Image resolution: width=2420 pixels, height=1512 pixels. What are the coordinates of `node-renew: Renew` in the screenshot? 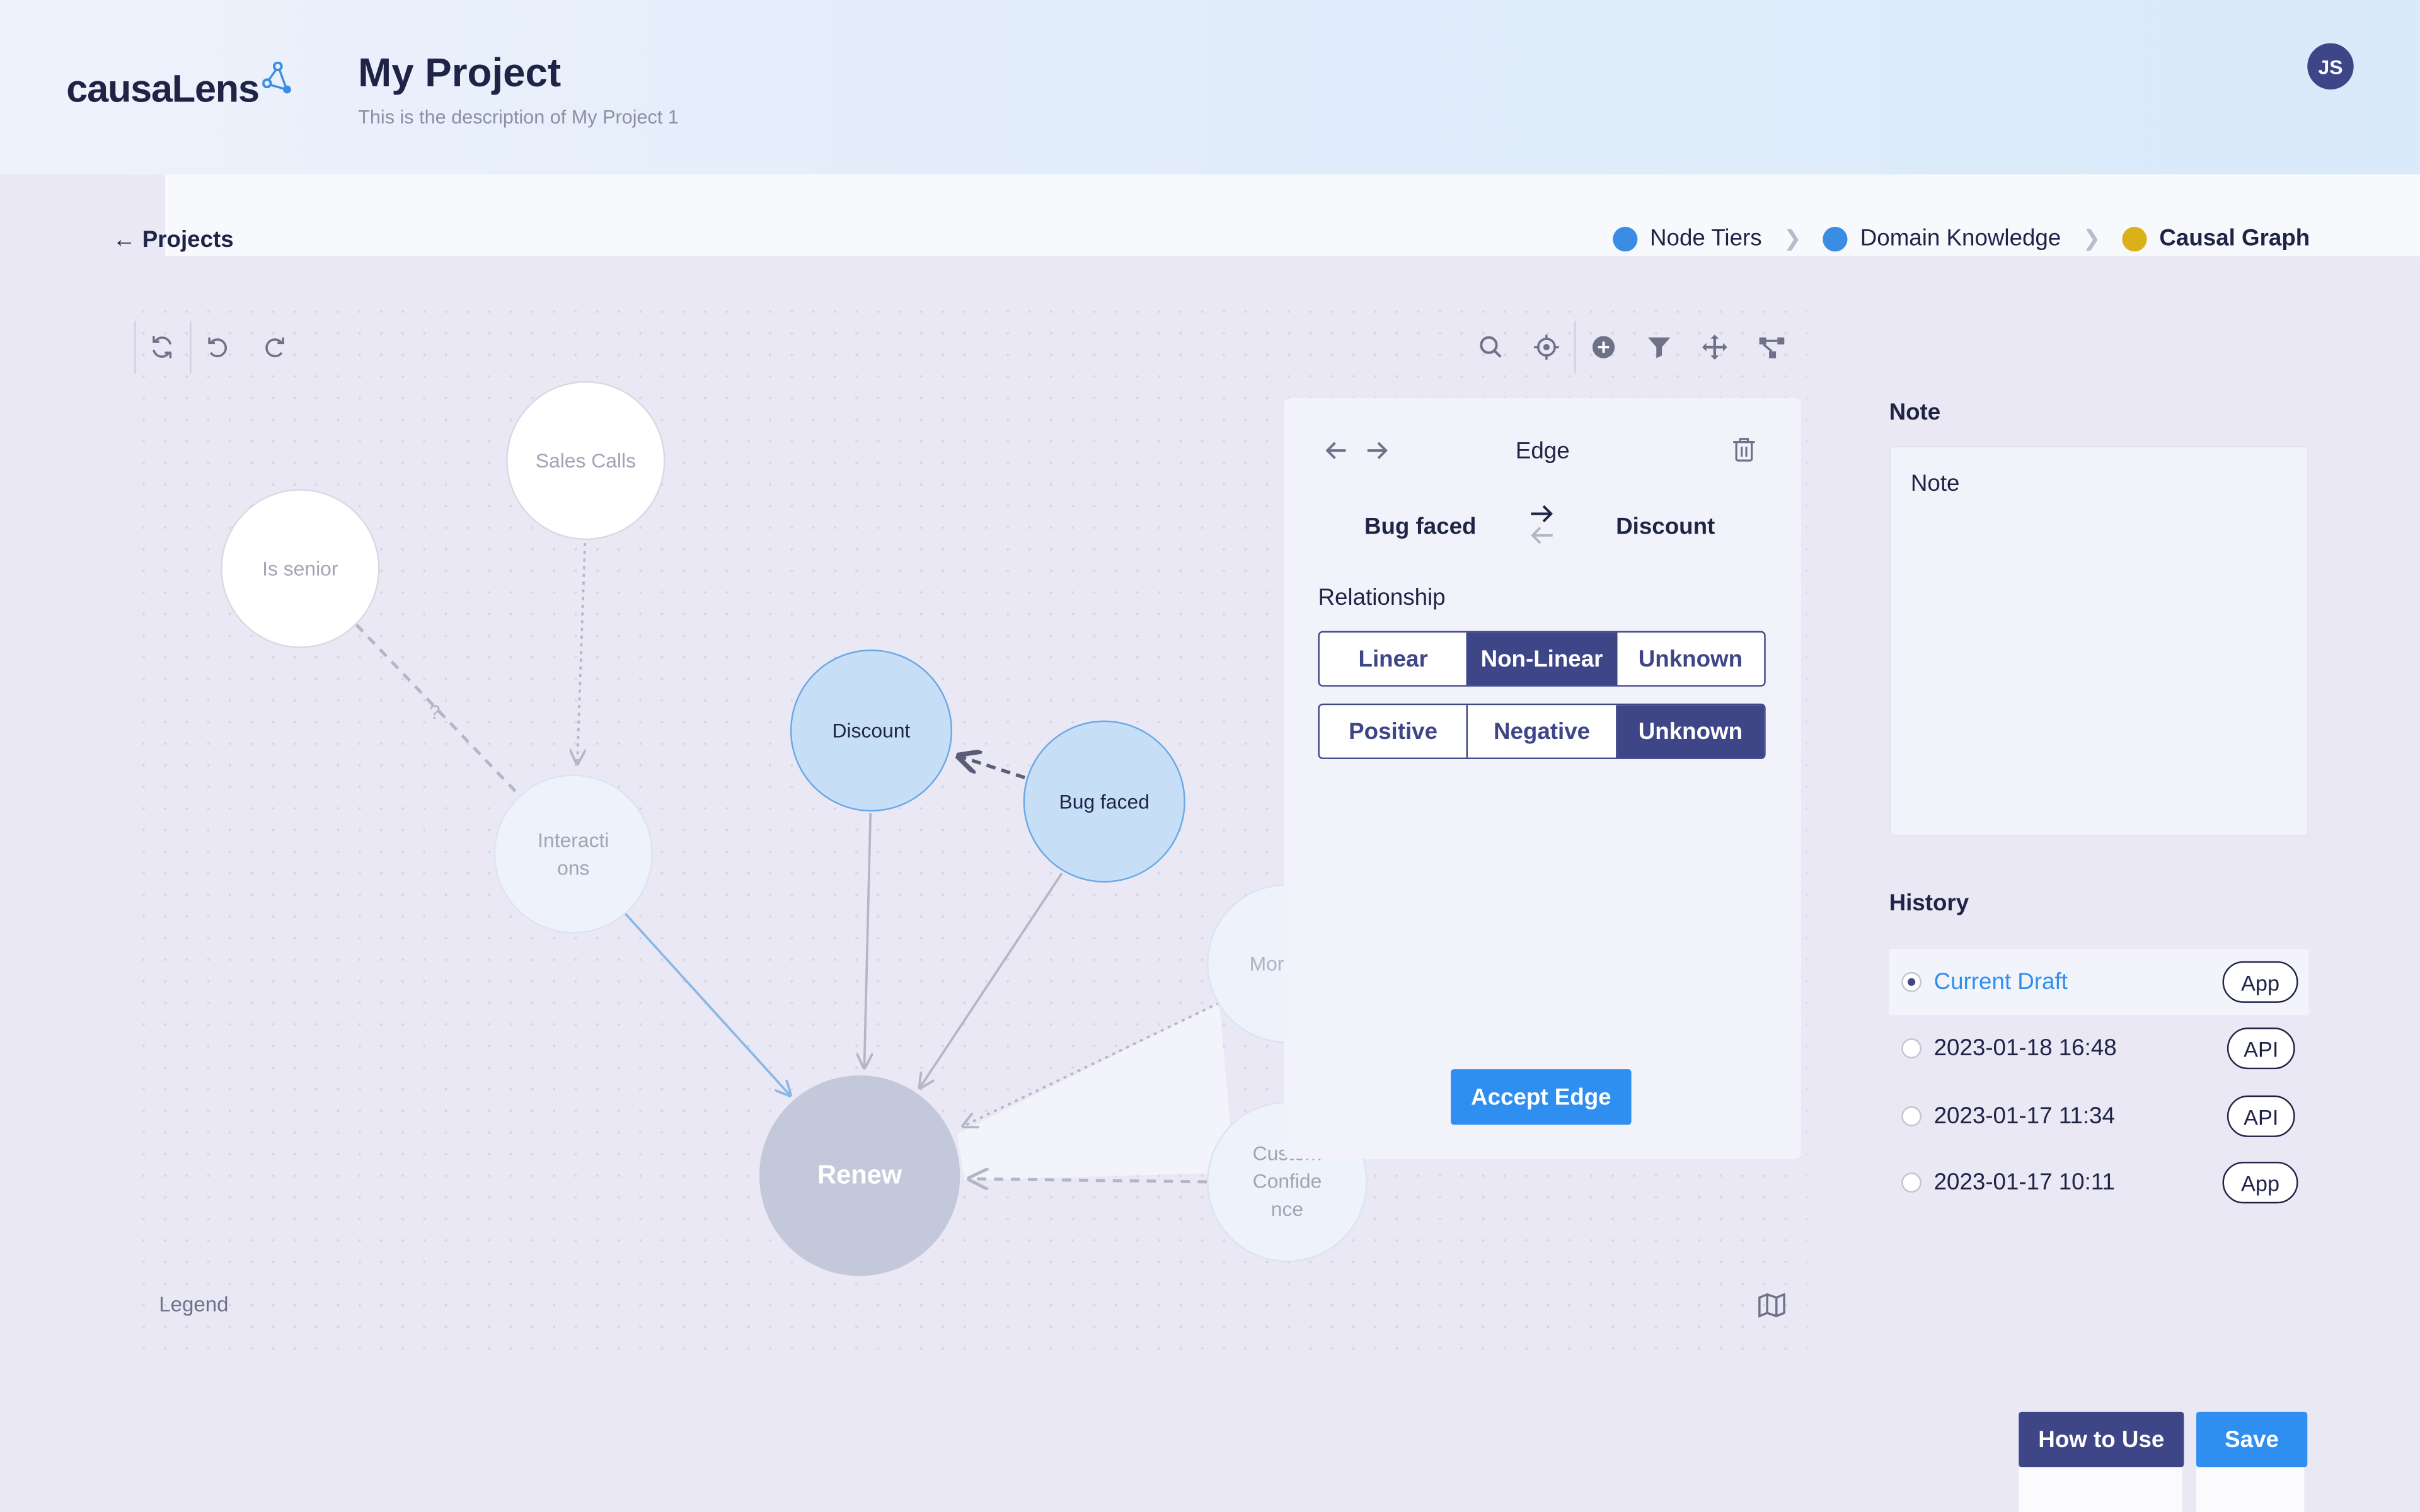 It's located at (860, 1175).